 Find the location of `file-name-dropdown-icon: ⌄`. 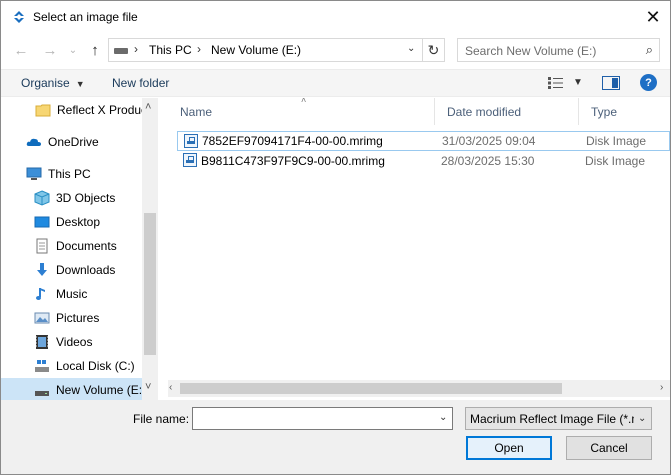

file-name-dropdown-icon: ⌄ is located at coordinates (443, 417).